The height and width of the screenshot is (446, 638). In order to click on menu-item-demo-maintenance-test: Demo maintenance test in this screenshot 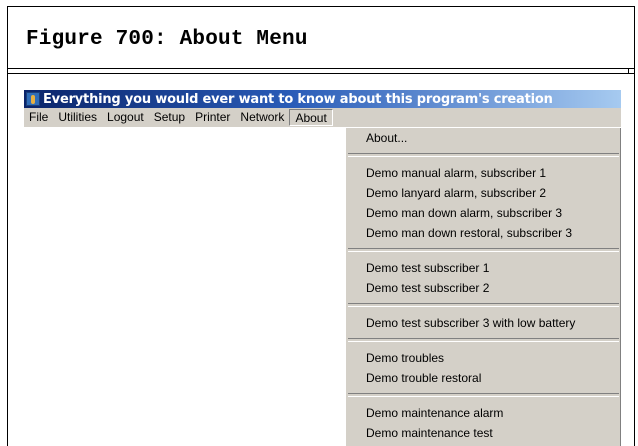, I will do `click(483, 433)`.